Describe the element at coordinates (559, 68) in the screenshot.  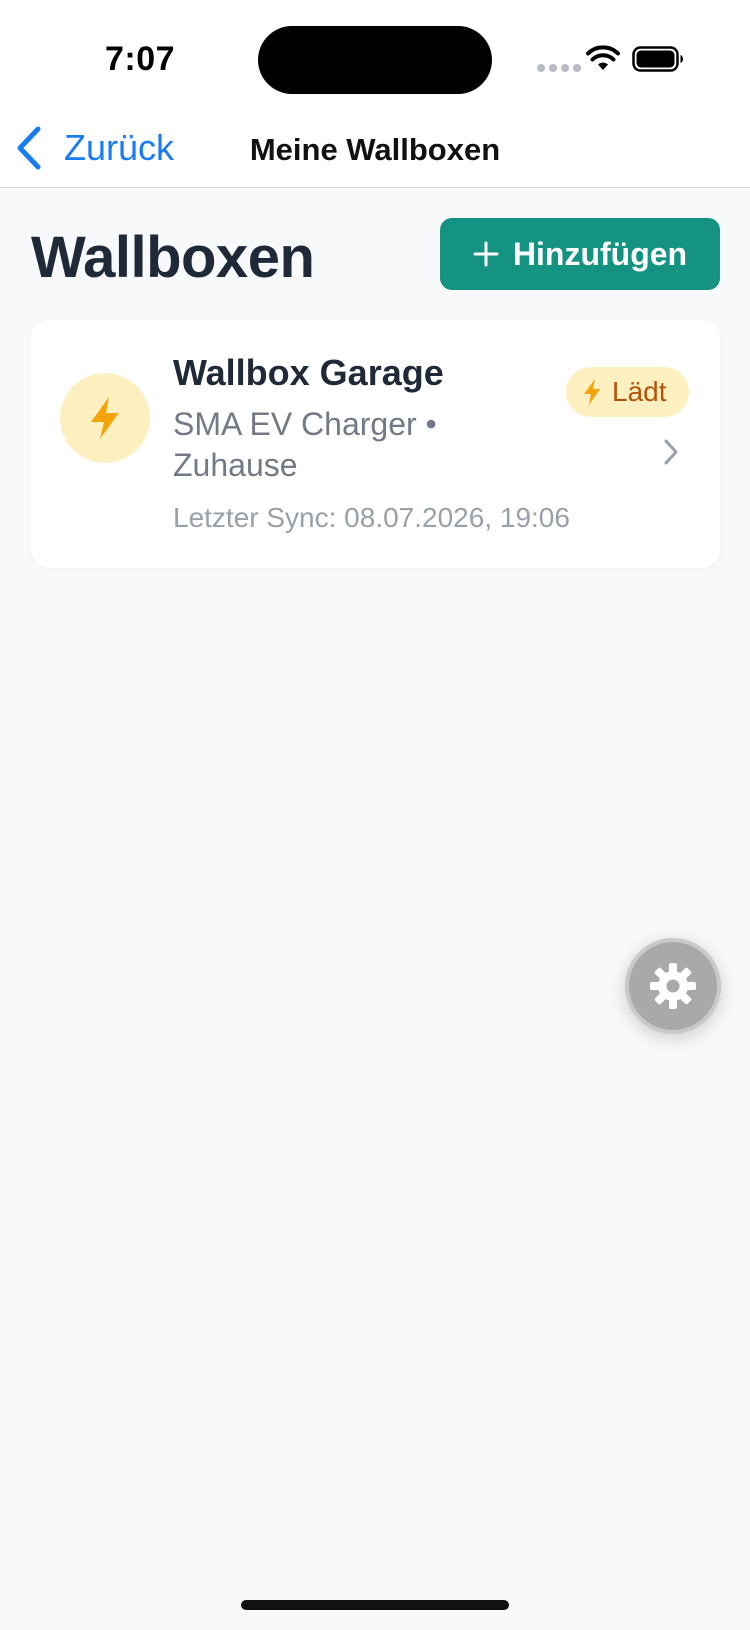
I see `signal-dots-icon` at that location.